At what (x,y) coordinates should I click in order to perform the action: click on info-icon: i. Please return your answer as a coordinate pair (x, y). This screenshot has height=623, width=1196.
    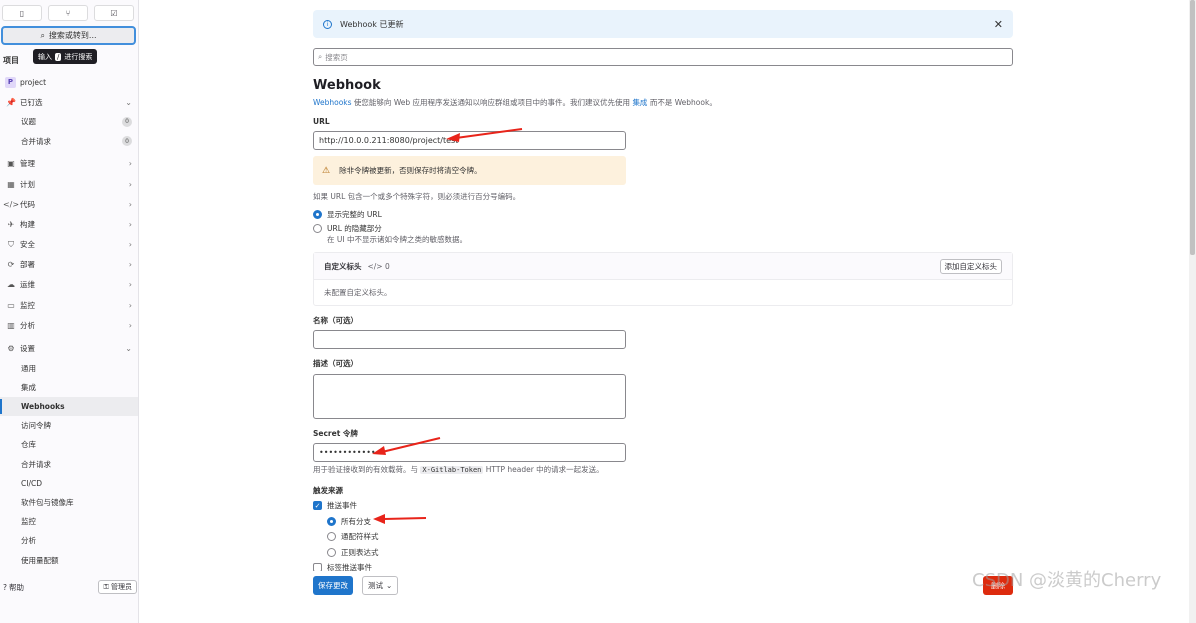
    Looking at the image, I should click on (327, 24).